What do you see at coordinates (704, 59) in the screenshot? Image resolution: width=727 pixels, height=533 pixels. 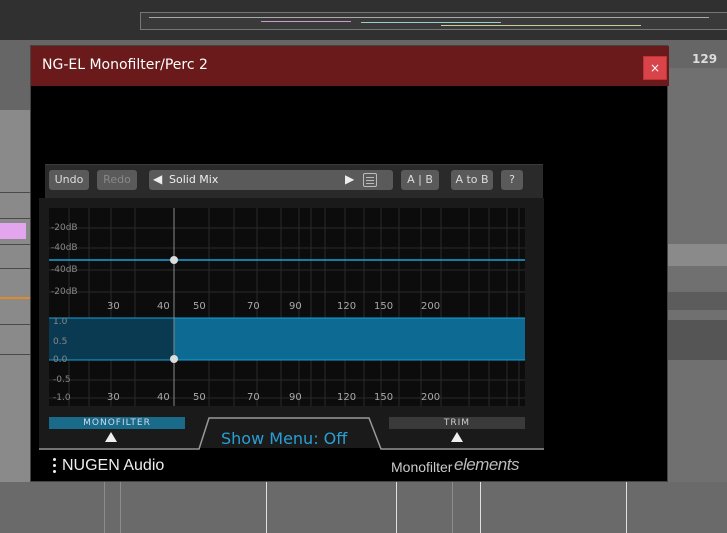 I see `tempo-display: 129` at bounding box center [704, 59].